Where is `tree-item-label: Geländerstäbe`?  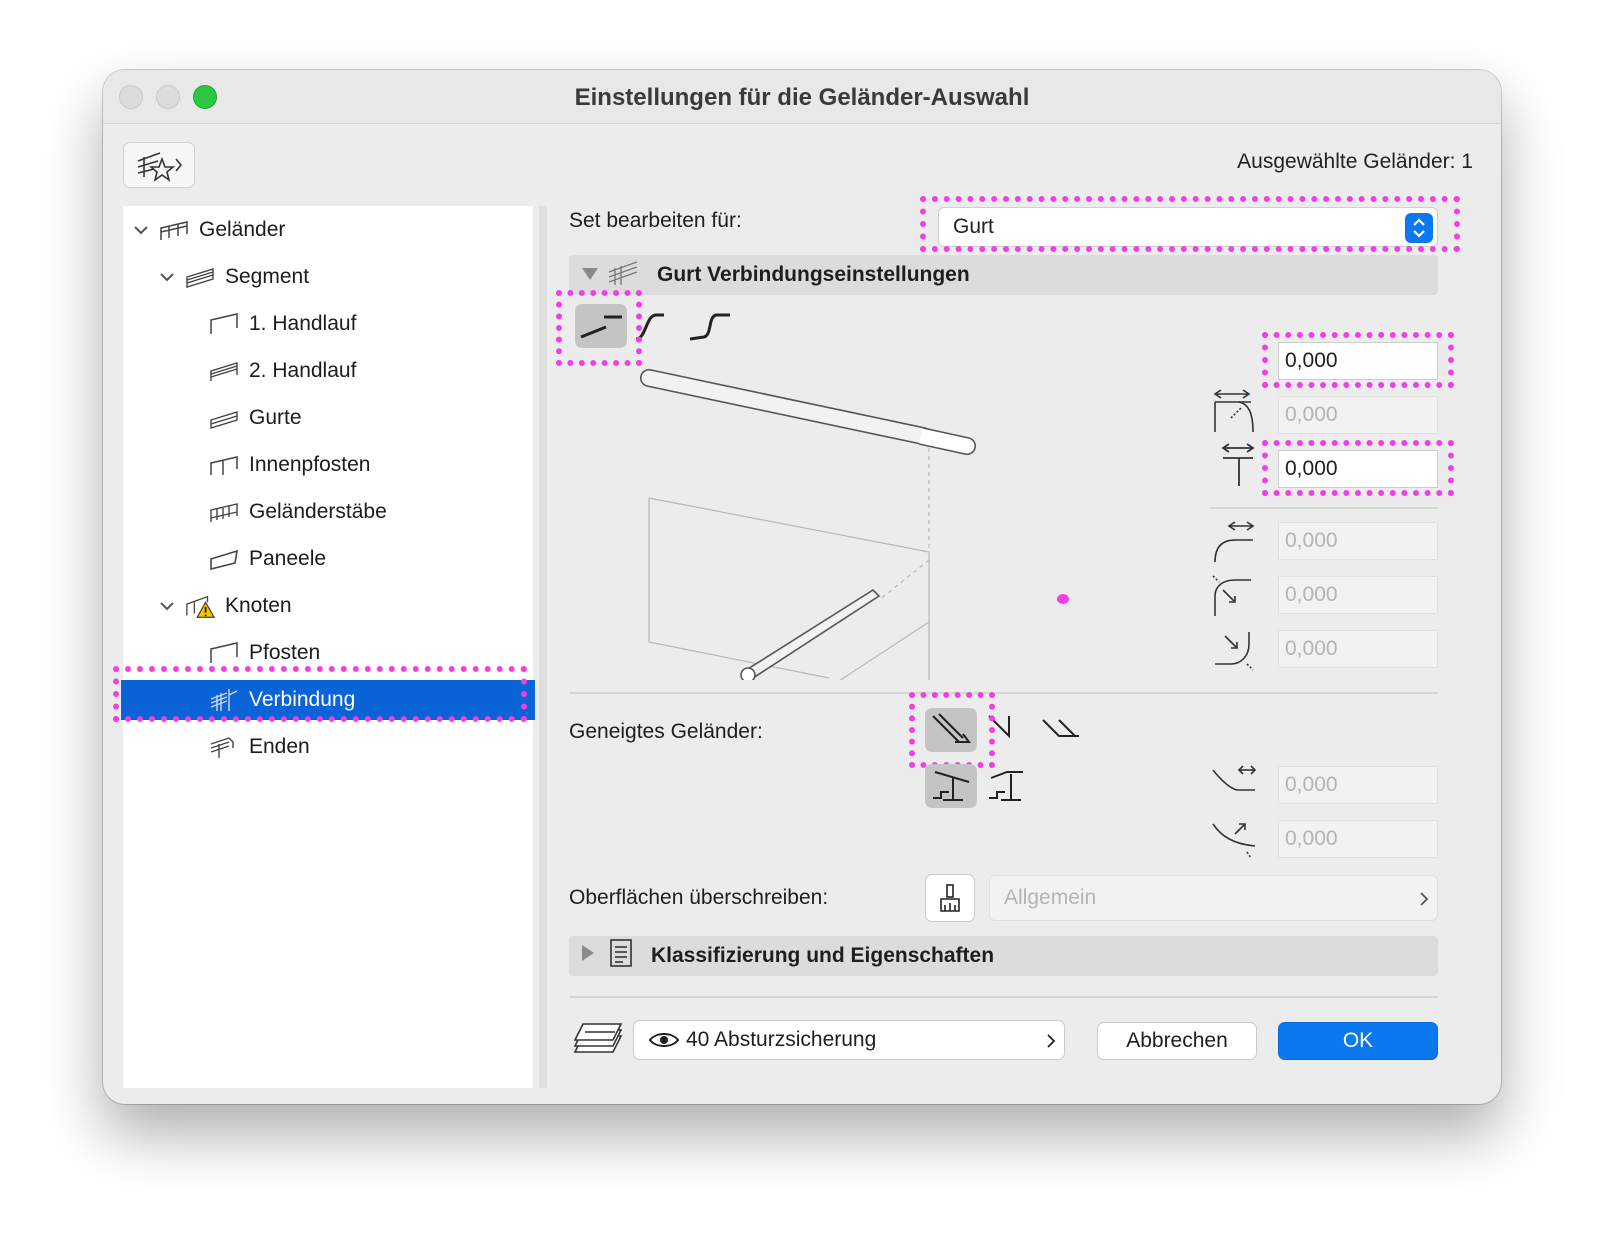 tree-item-label: Geländerstäbe is located at coordinates (318, 511).